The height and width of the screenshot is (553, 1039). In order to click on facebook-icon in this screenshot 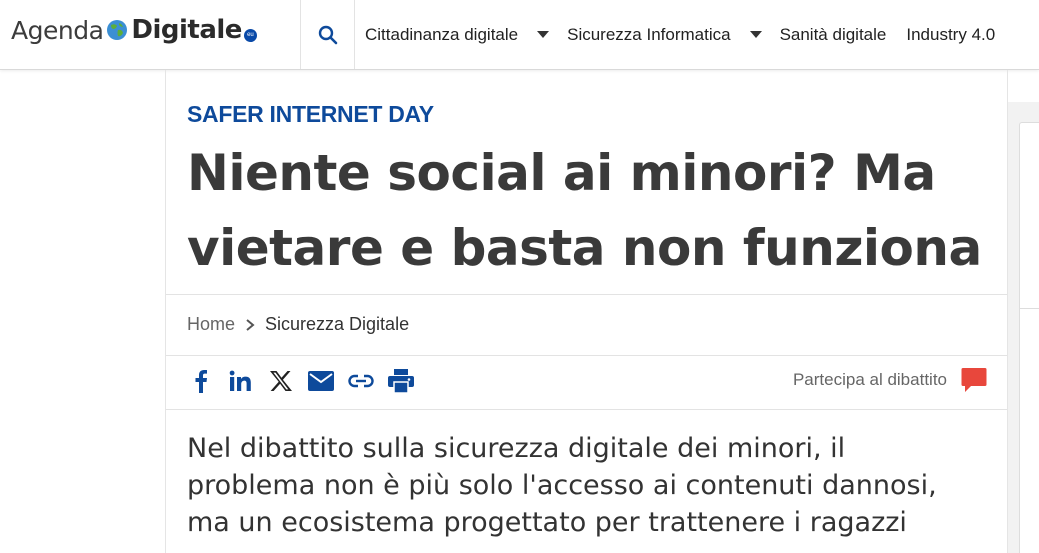, I will do `click(201, 381)`.